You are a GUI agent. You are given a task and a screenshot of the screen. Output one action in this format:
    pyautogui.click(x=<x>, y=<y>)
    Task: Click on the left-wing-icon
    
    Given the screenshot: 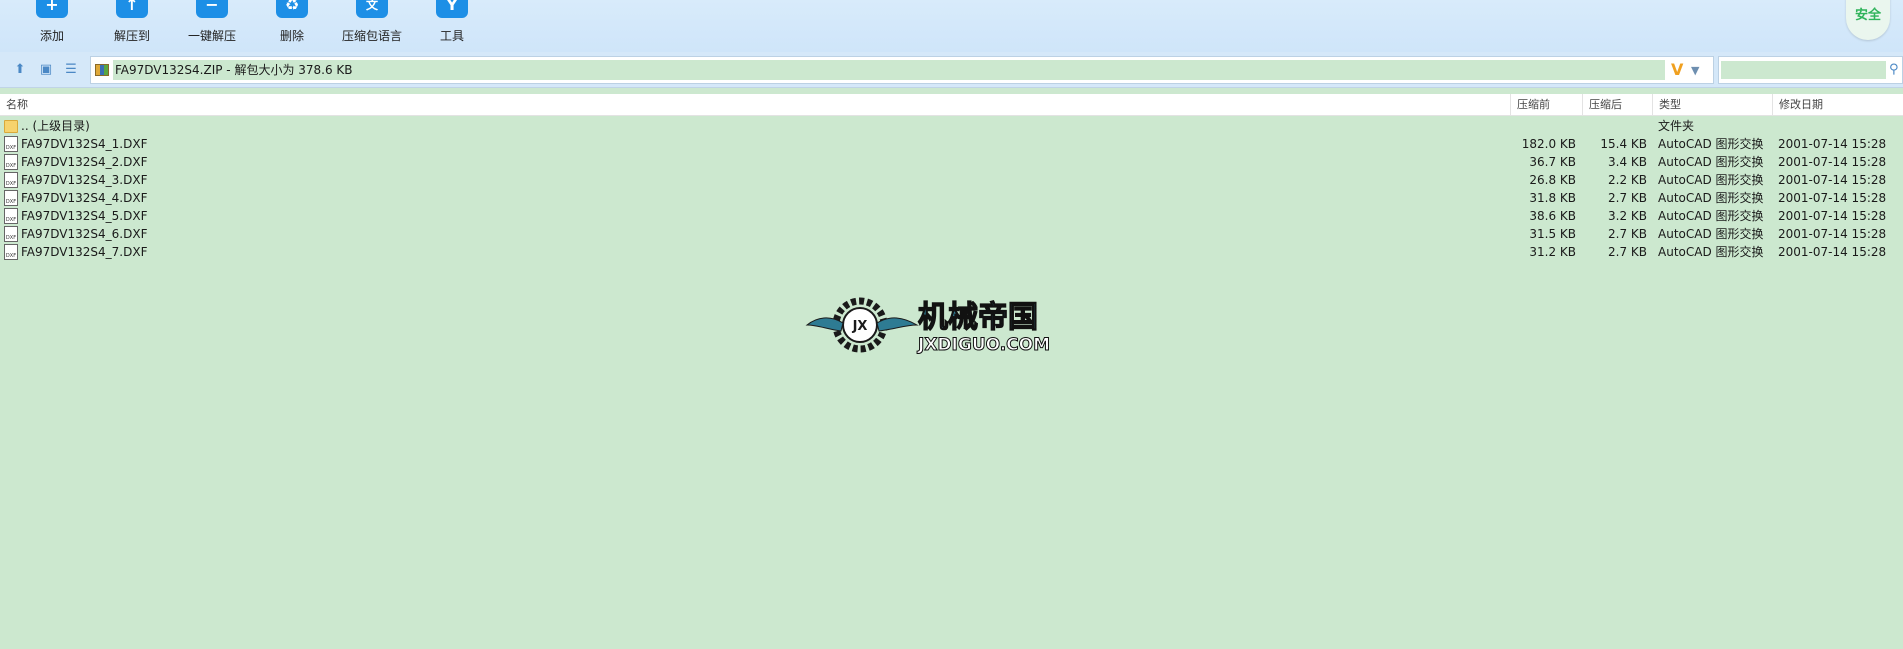 What is the action you would take?
    pyautogui.click(x=824, y=324)
    